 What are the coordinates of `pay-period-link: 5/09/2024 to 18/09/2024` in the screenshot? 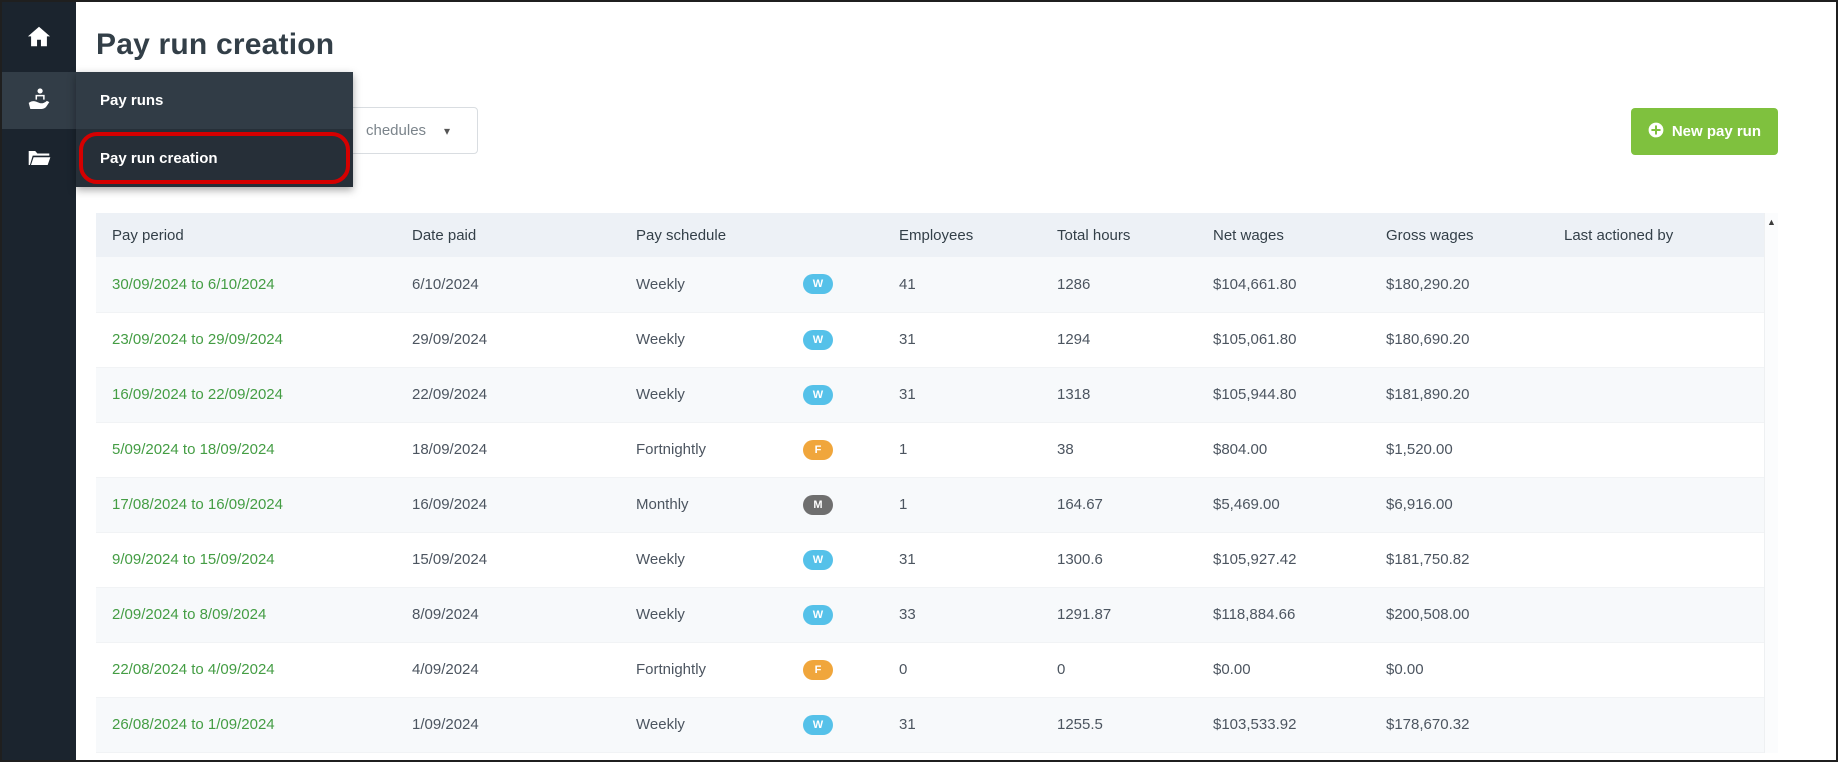 It's located at (193, 449).